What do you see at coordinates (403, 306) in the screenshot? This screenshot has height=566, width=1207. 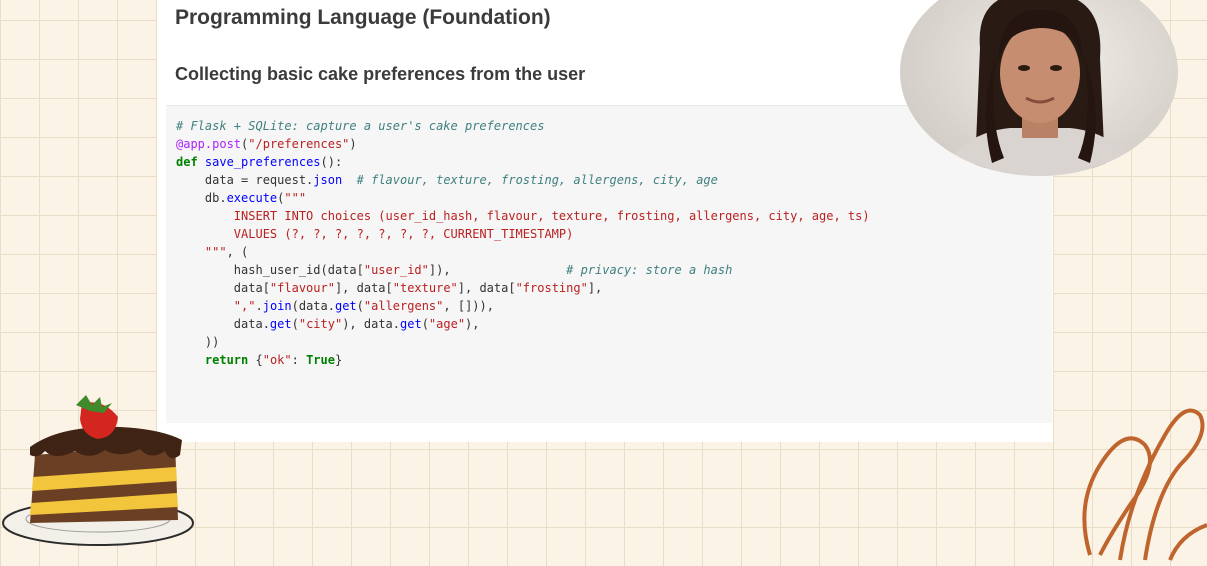 I see `code-token: "allergens"` at bounding box center [403, 306].